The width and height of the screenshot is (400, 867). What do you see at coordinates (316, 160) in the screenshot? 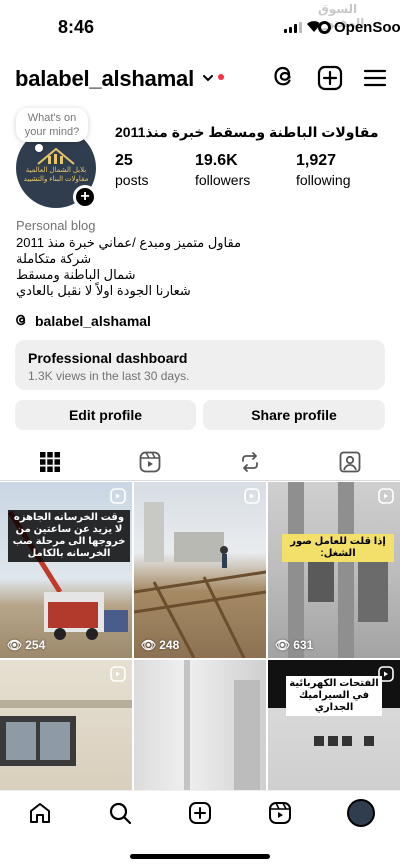
I see `stat-value: 1,927` at bounding box center [316, 160].